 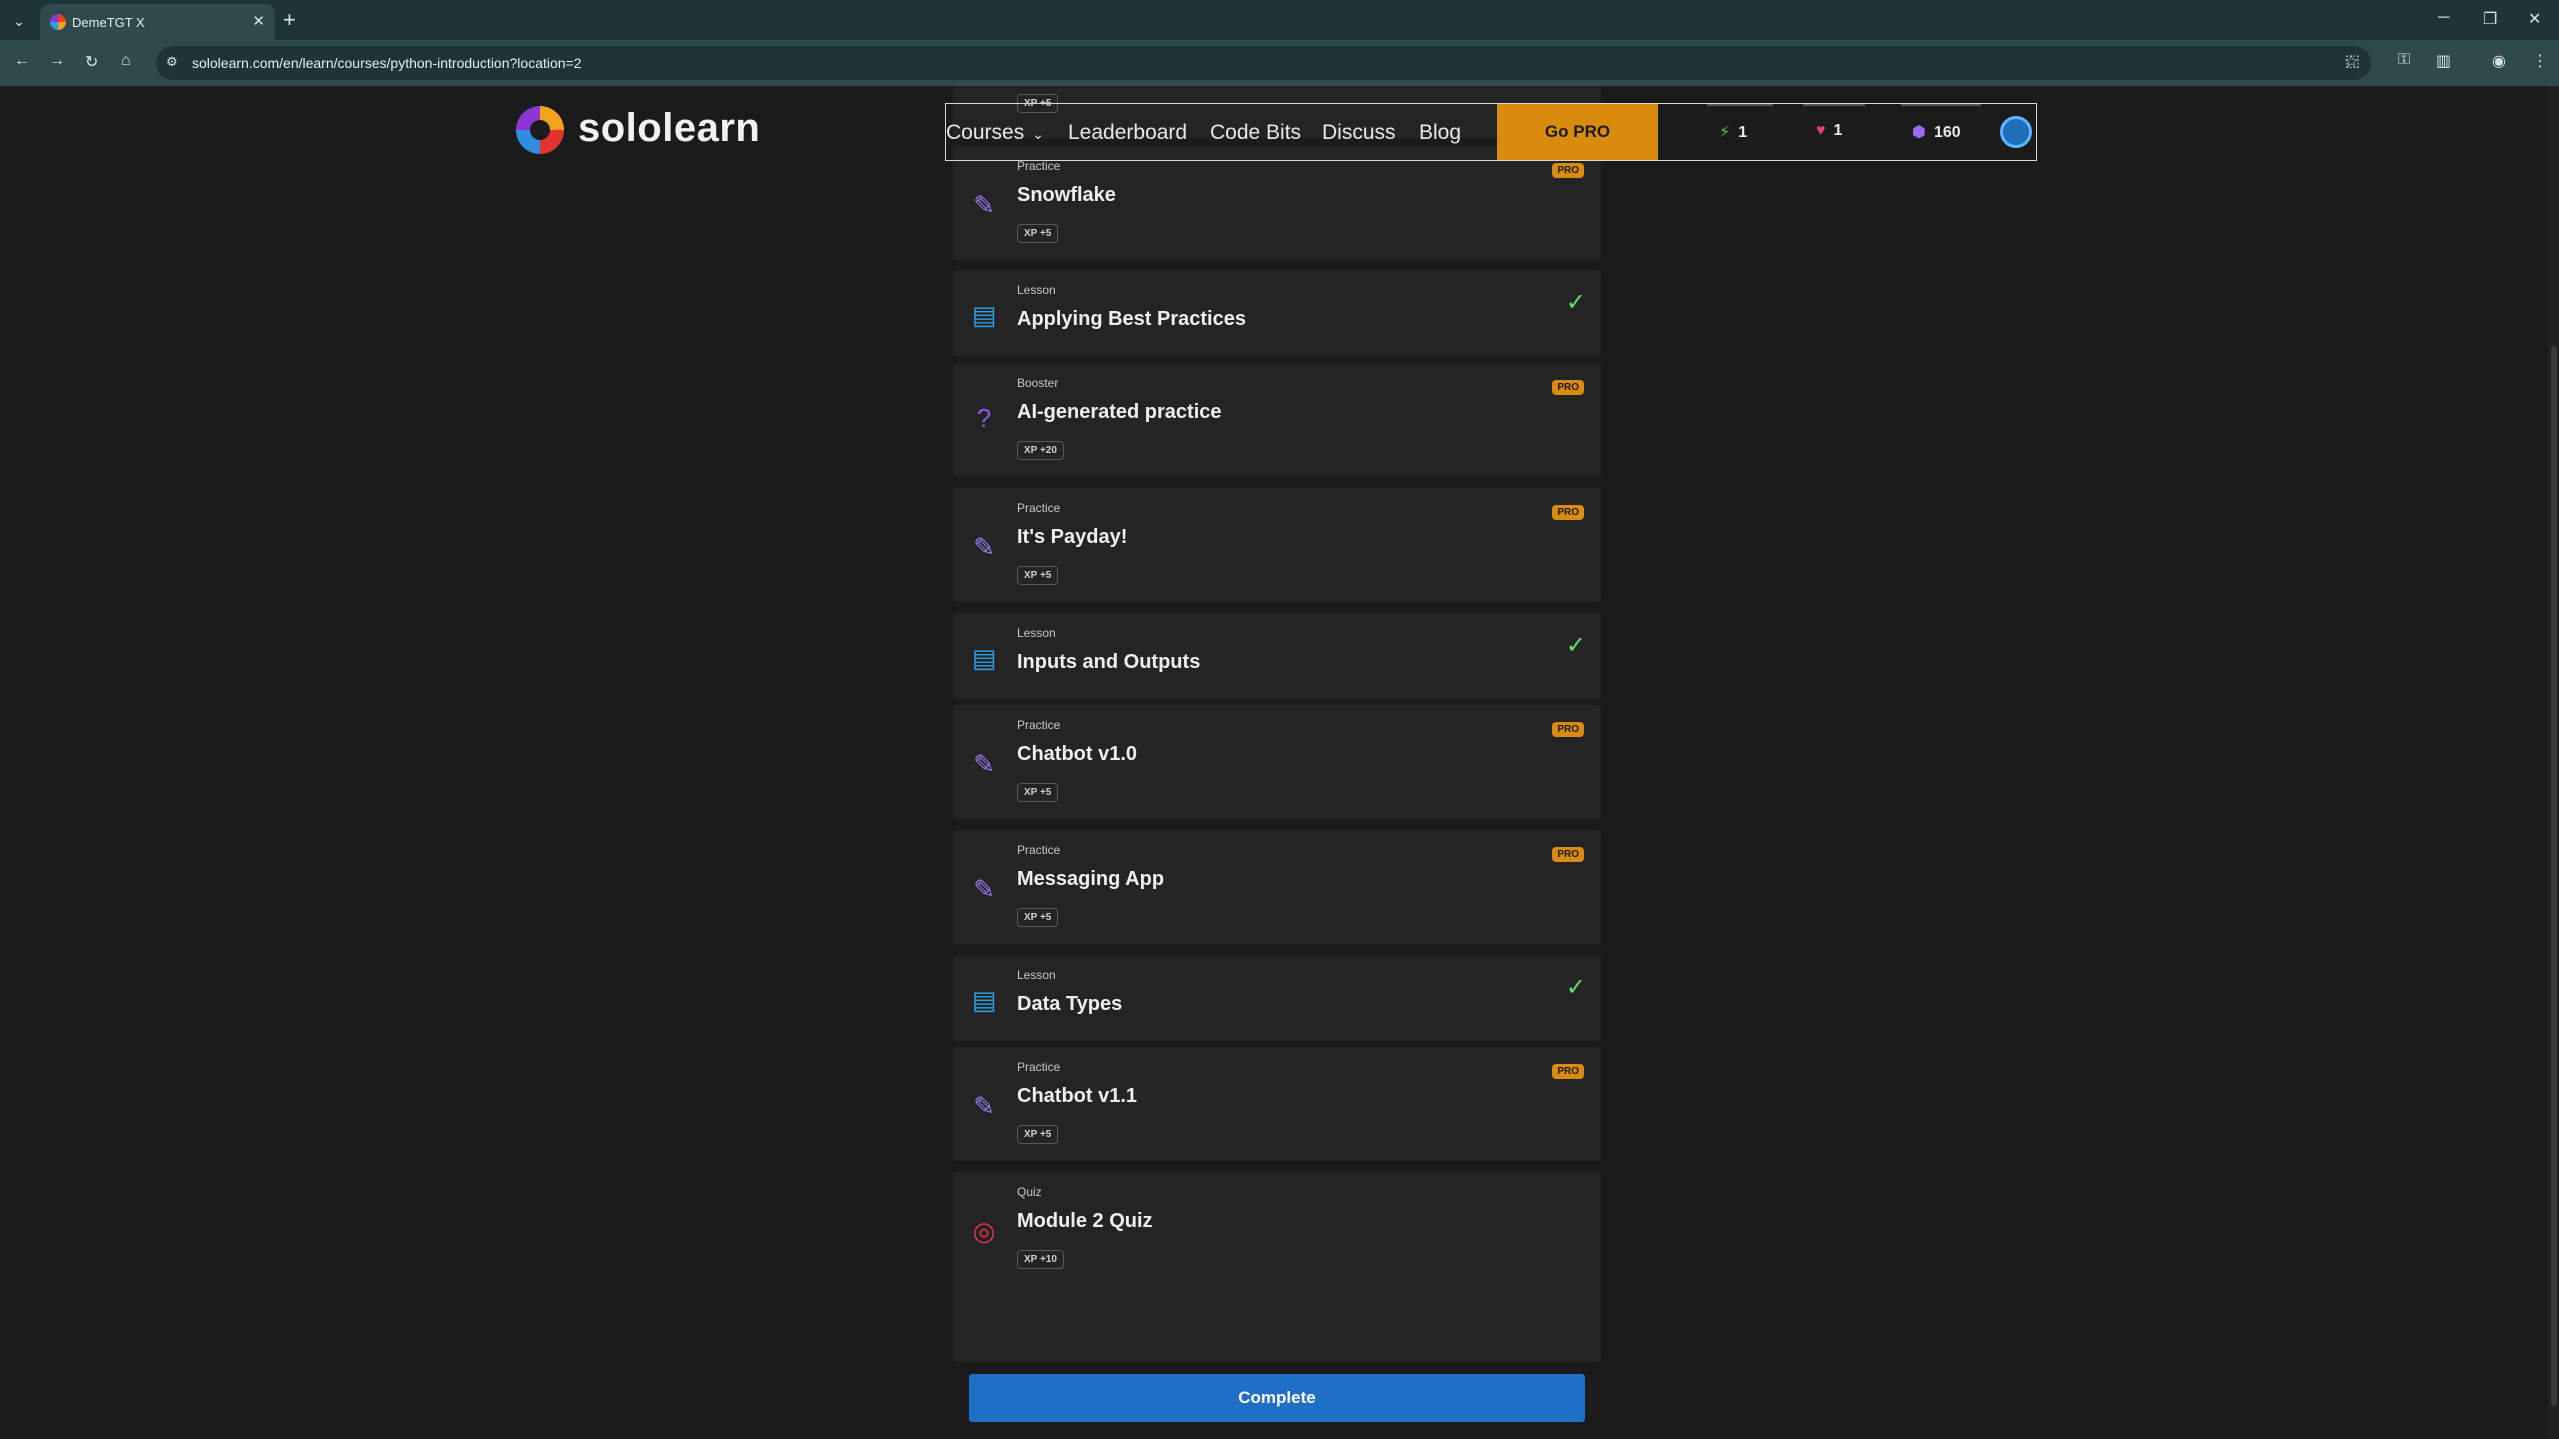 What do you see at coordinates (985, 132) in the screenshot?
I see `nav-courses-label: Courses` at bounding box center [985, 132].